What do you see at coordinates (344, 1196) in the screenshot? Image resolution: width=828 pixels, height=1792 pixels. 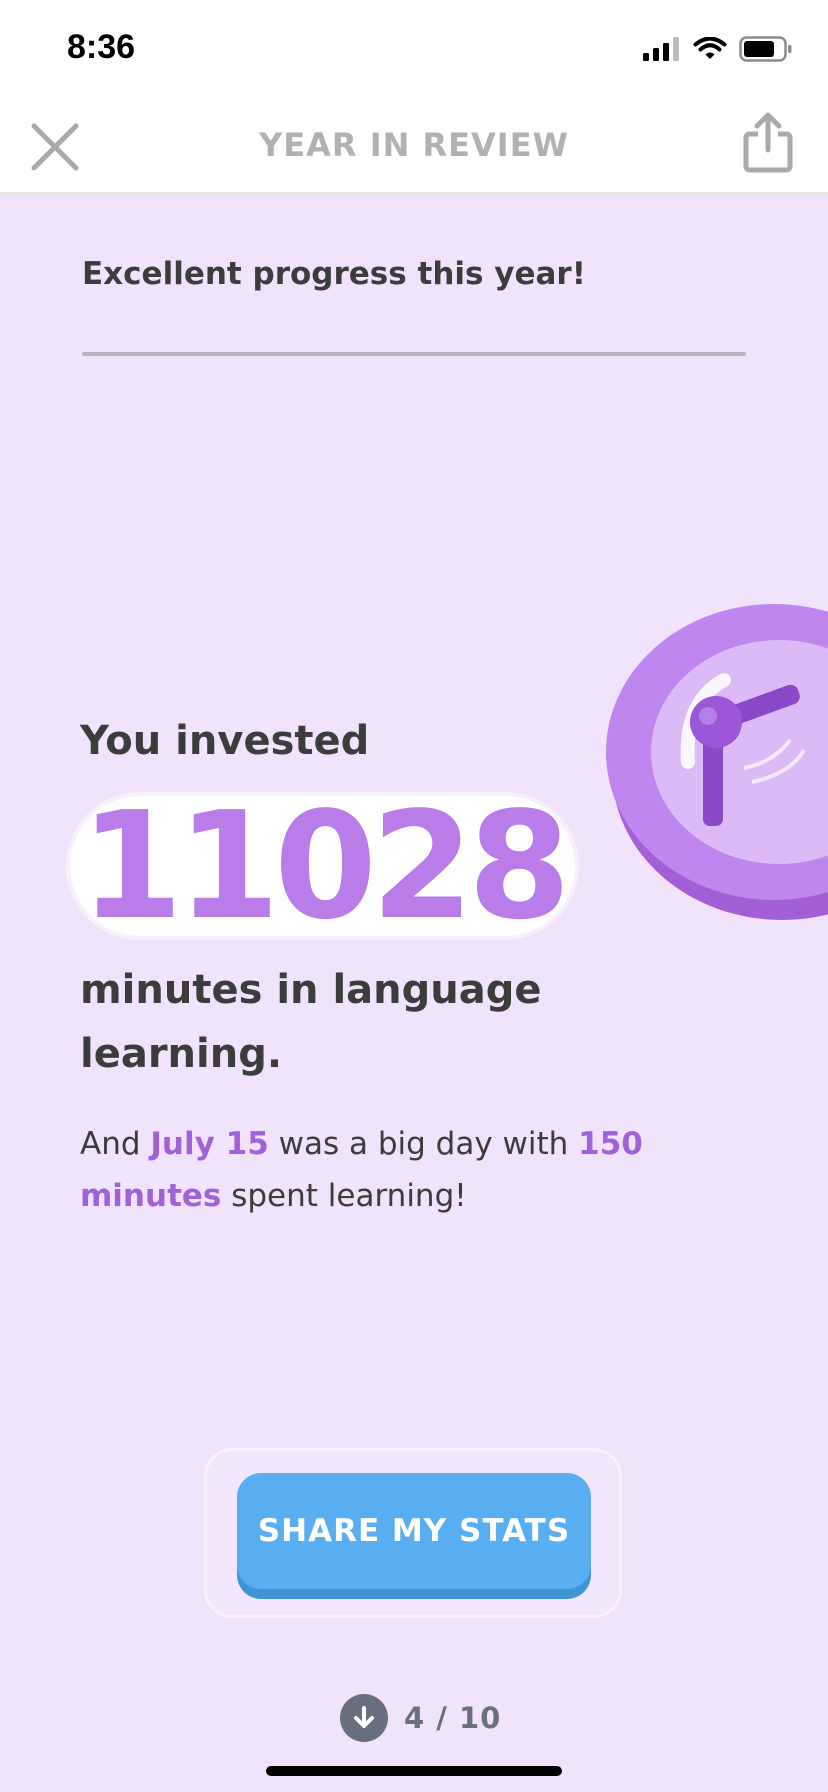 I see `detail-text-part: spent learning!` at bounding box center [344, 1196].